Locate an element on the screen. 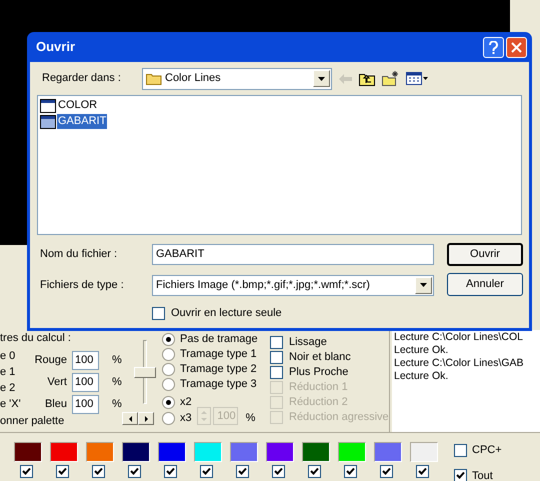 The image size is (540, 481). right-arrow-icon is located at coordinates (146, 419).